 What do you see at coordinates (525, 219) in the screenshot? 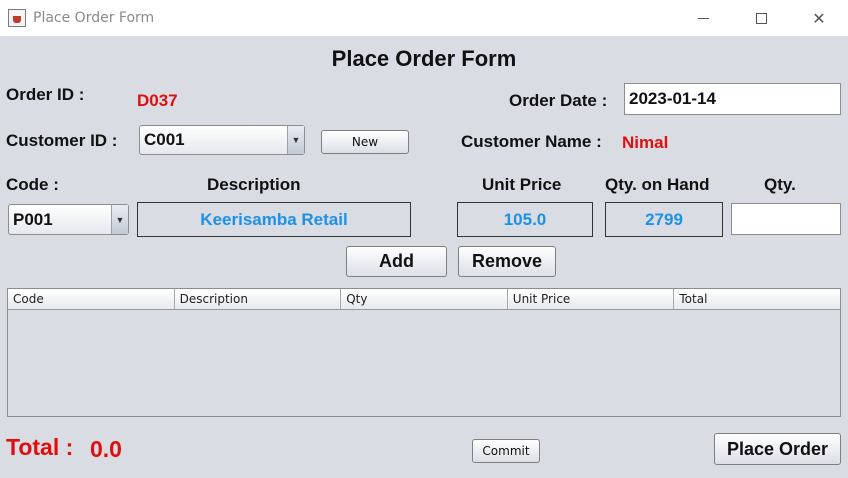
I see `unit-price-display: 105.0` at bounding box center [525, 219].